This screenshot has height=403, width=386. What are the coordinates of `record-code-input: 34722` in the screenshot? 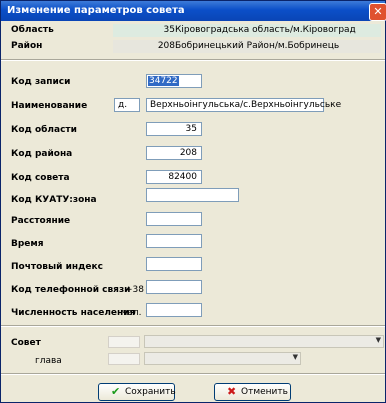 It's located at (174, 81).